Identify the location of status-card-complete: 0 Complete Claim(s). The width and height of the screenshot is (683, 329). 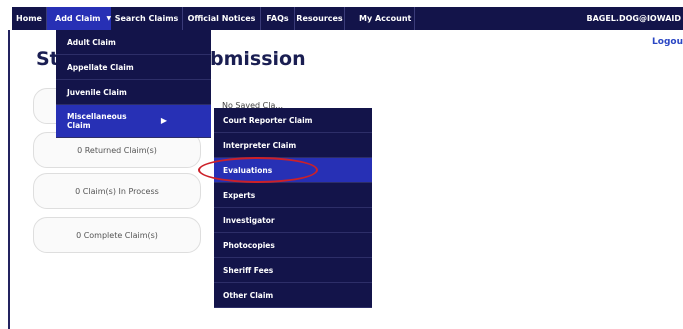
(117, 235).